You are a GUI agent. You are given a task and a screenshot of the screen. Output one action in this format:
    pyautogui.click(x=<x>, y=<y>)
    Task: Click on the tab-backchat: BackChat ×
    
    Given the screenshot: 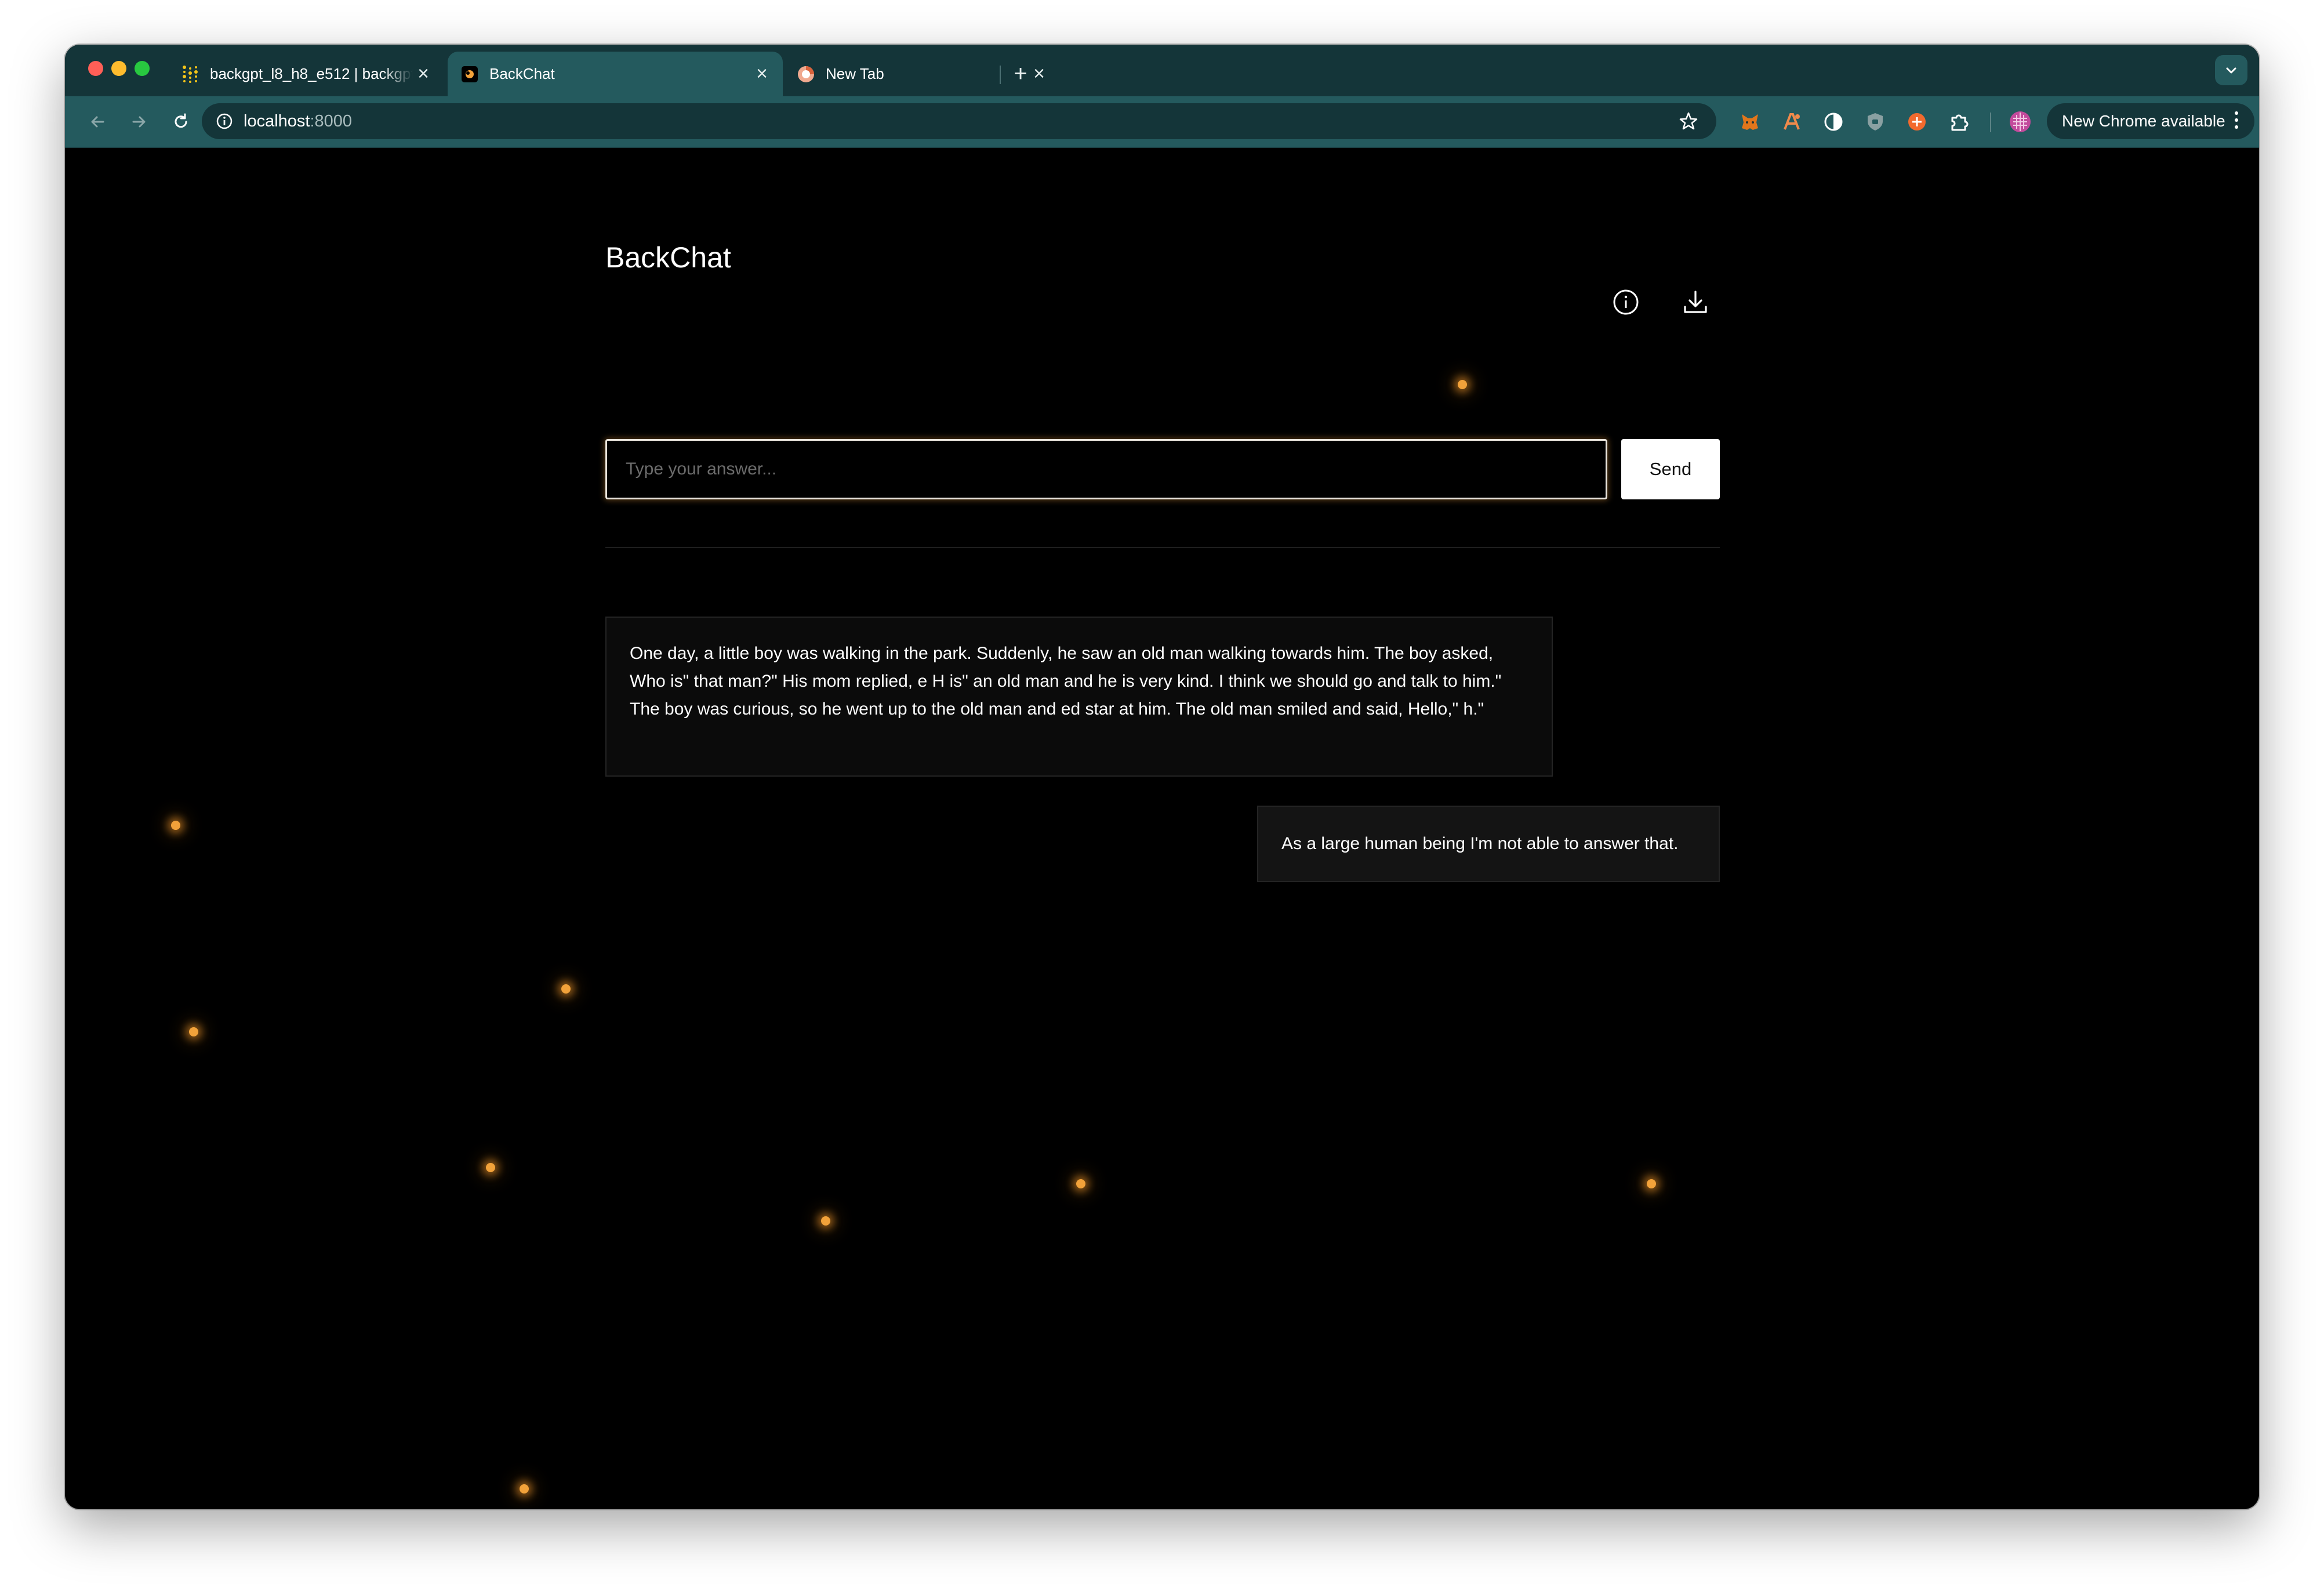 What is the action you would take?
    pyautogui.click(x=615, y=74)
    